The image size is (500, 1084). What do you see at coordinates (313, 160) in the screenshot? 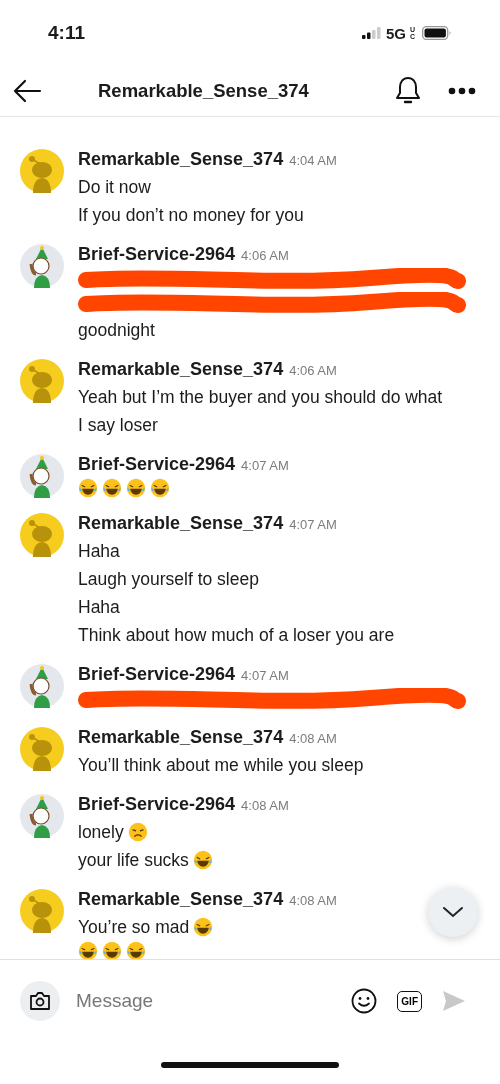
I see `message-time: 4:04 AM` at bounding box center [313, 160].